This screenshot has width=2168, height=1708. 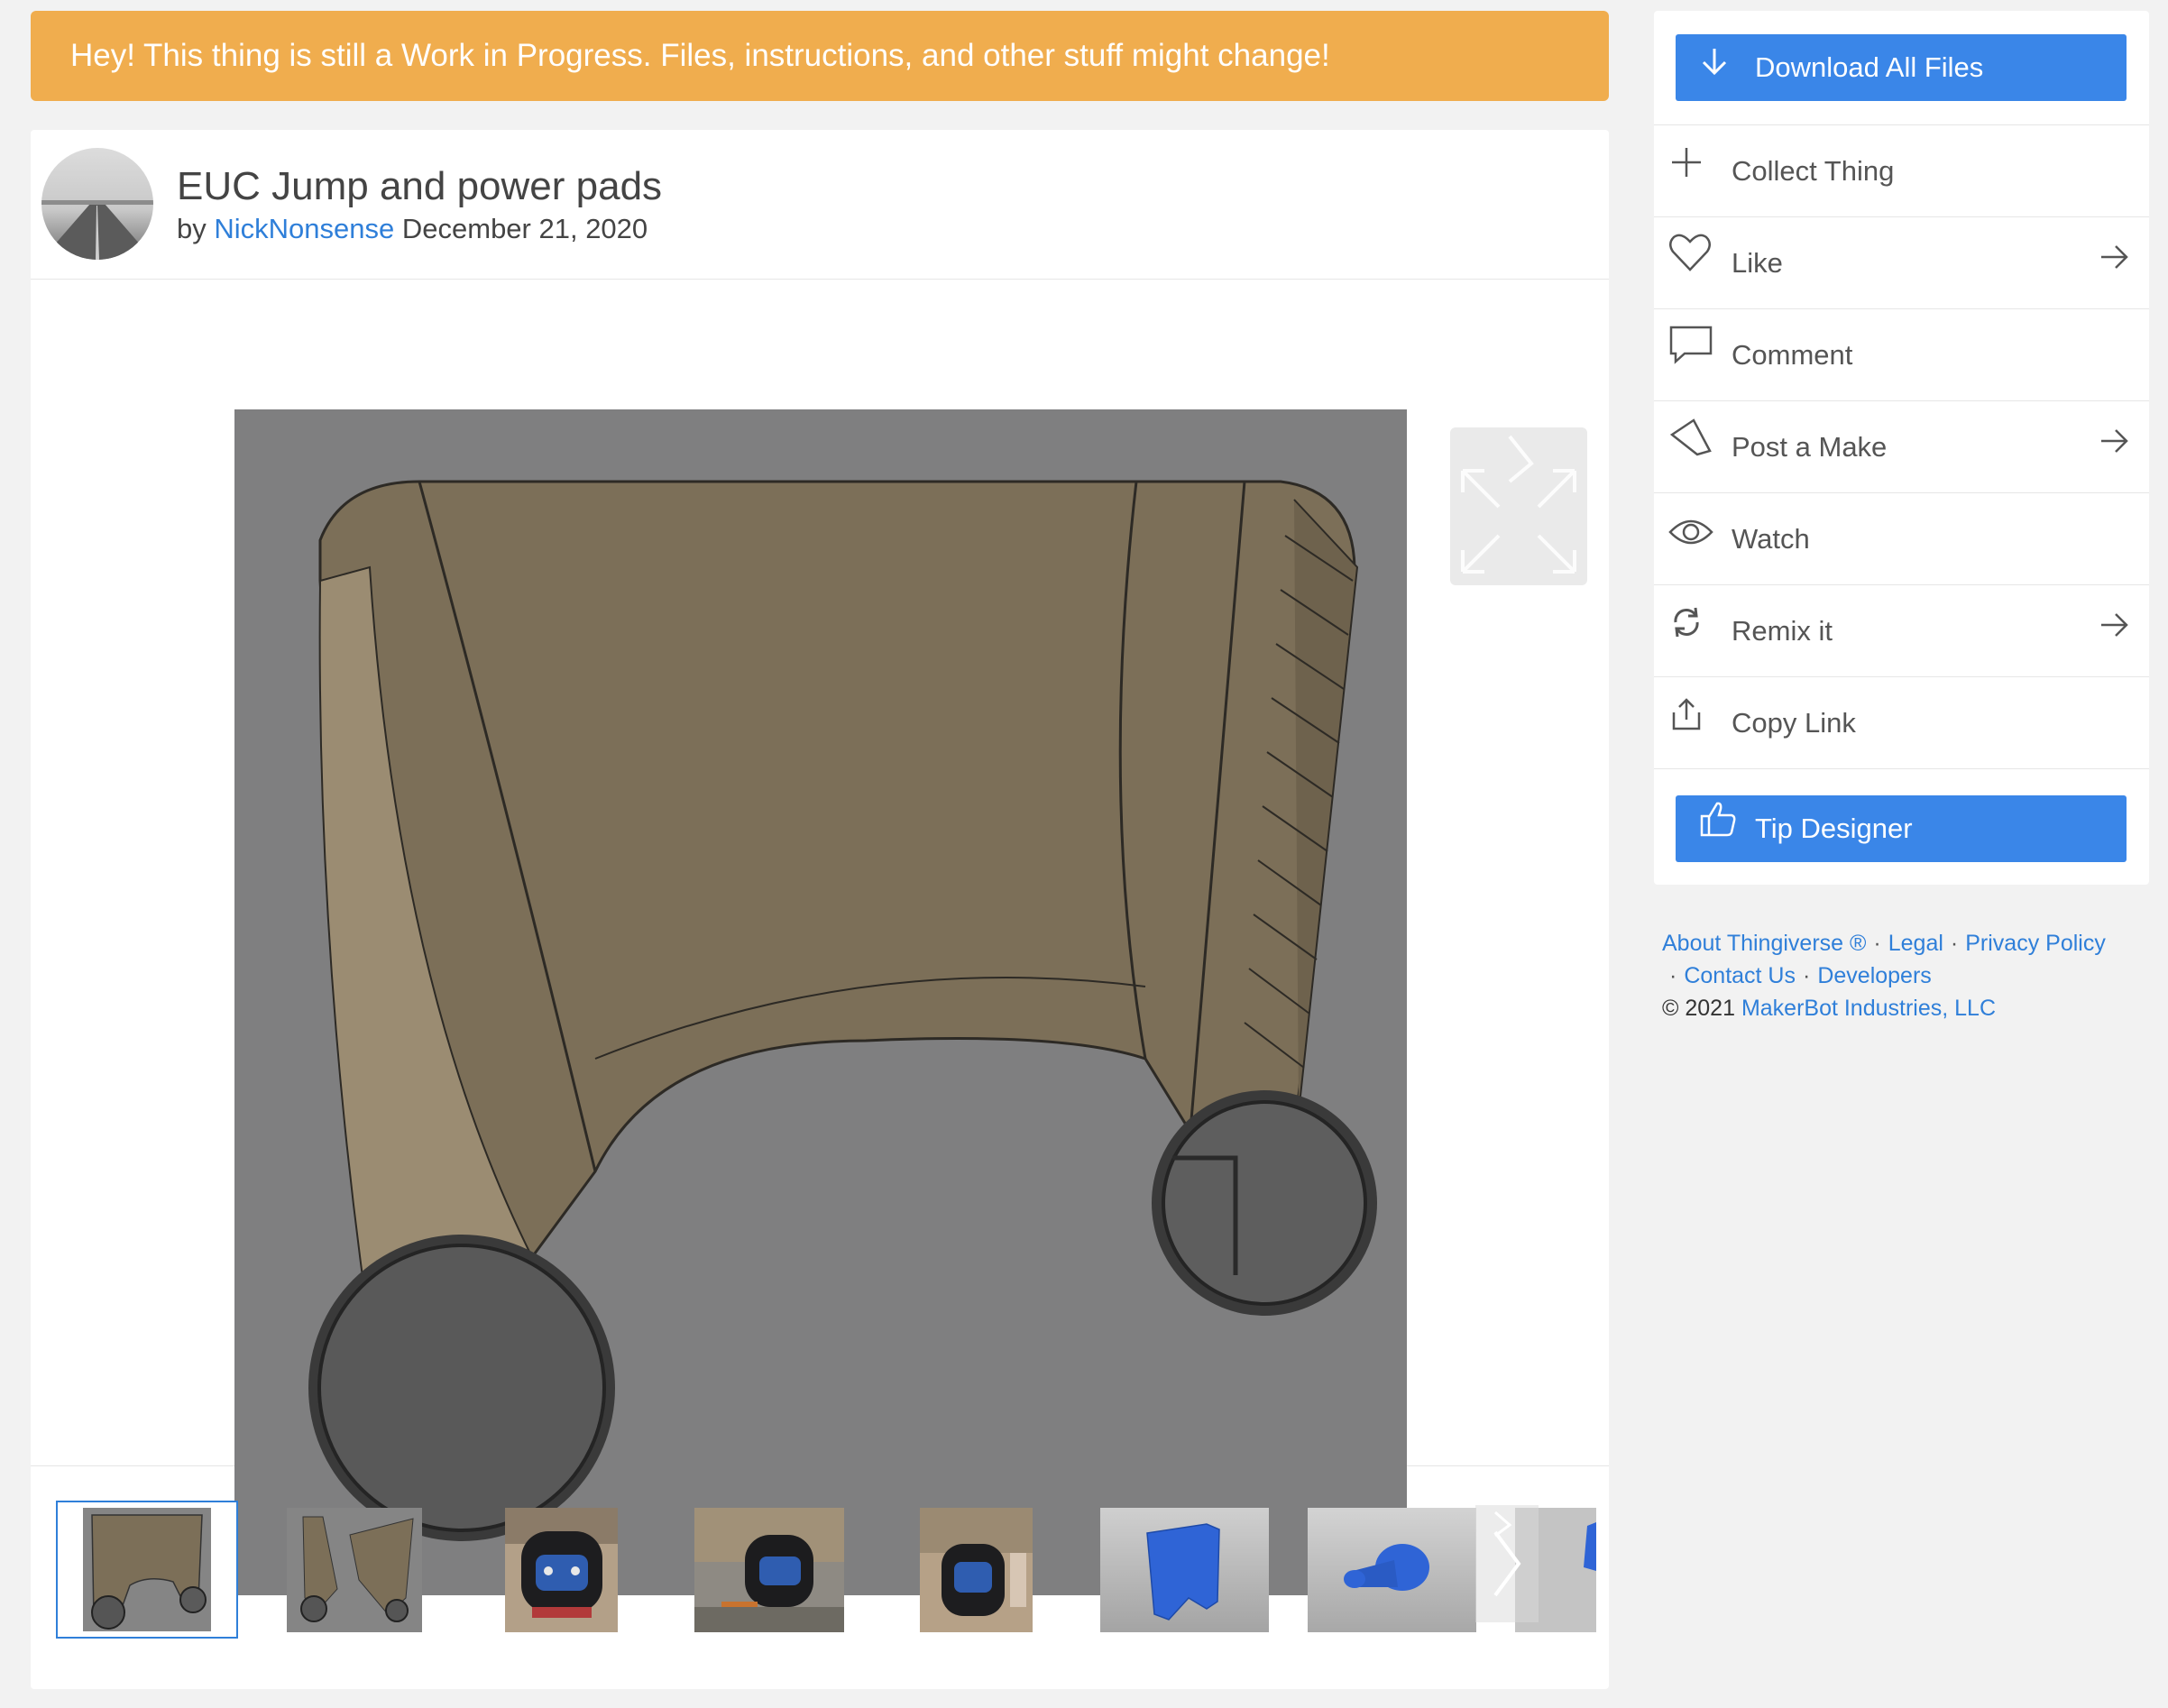 What do you see at coordinates (1757, 263) in the screenshot?
I see `like-label: Like` at bounding box center [1757, 263].